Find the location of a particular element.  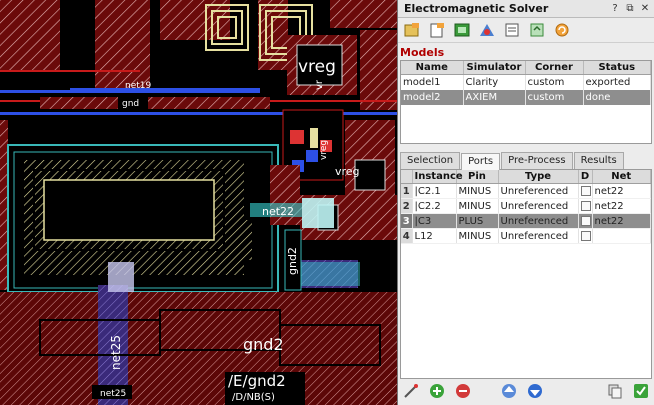

ports-bottom-toolbar is located at coordinates (526, 391).